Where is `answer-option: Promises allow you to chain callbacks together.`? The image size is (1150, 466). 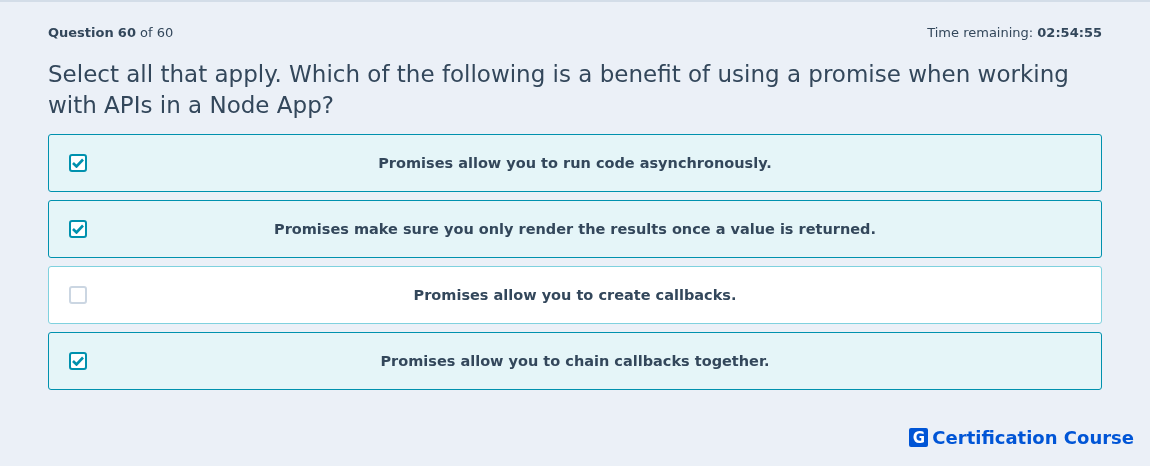
answer-option: Promises allow you to chain callbacks together. is located at coordinates (575, 361).